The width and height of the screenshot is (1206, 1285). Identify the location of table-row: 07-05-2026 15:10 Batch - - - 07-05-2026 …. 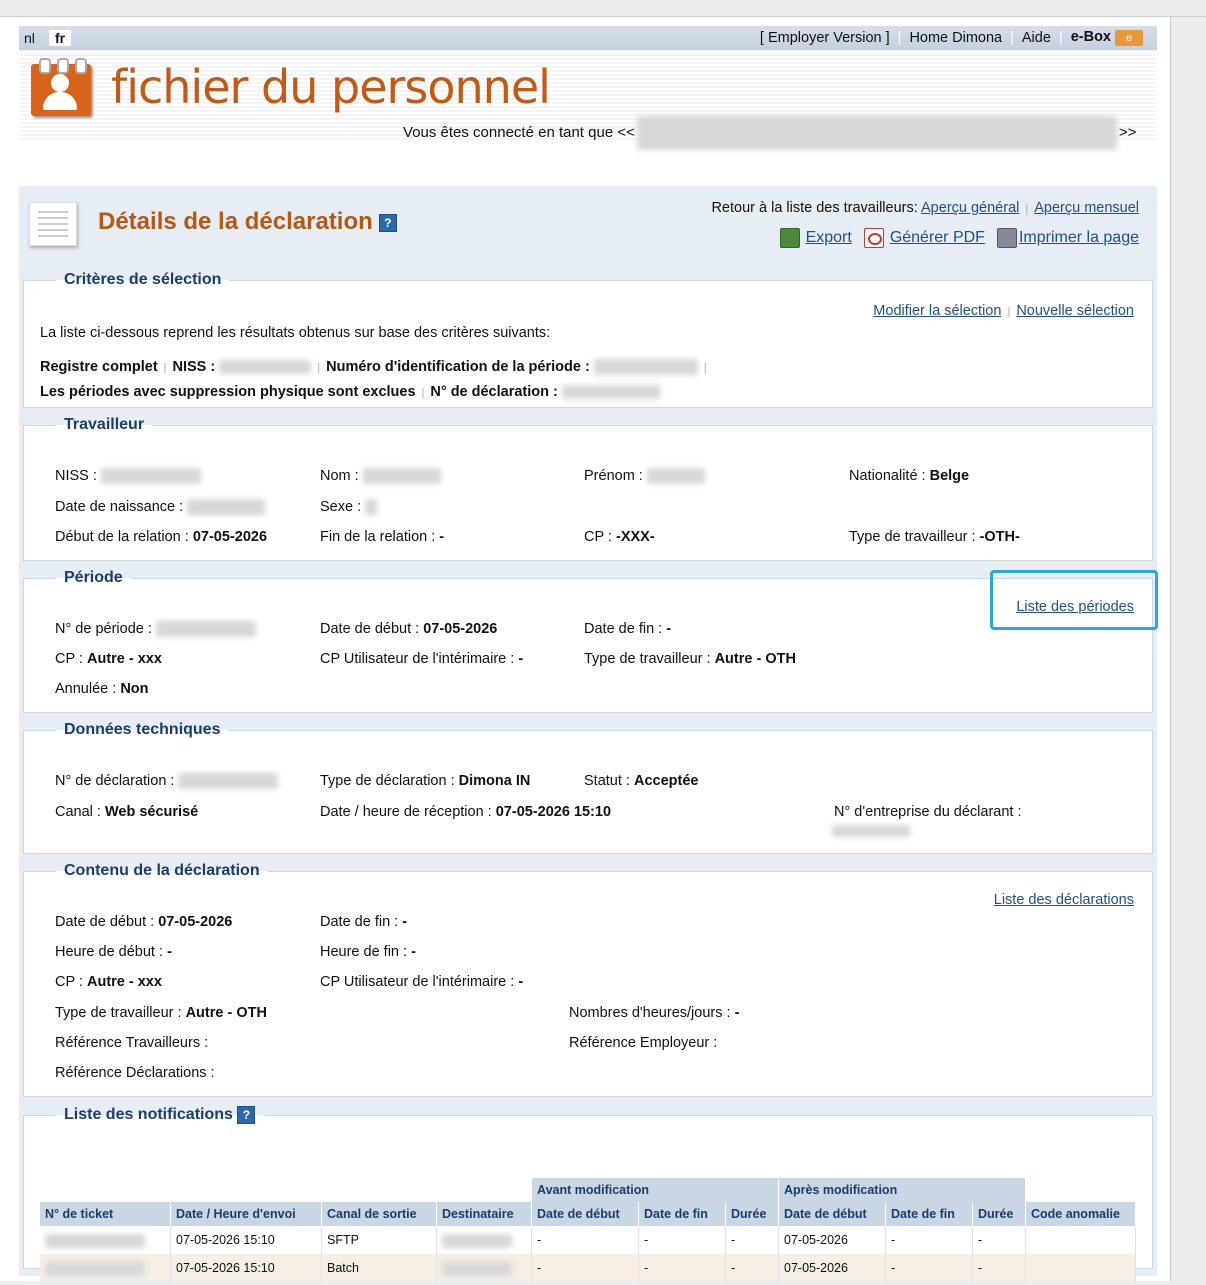
(588, 1268).